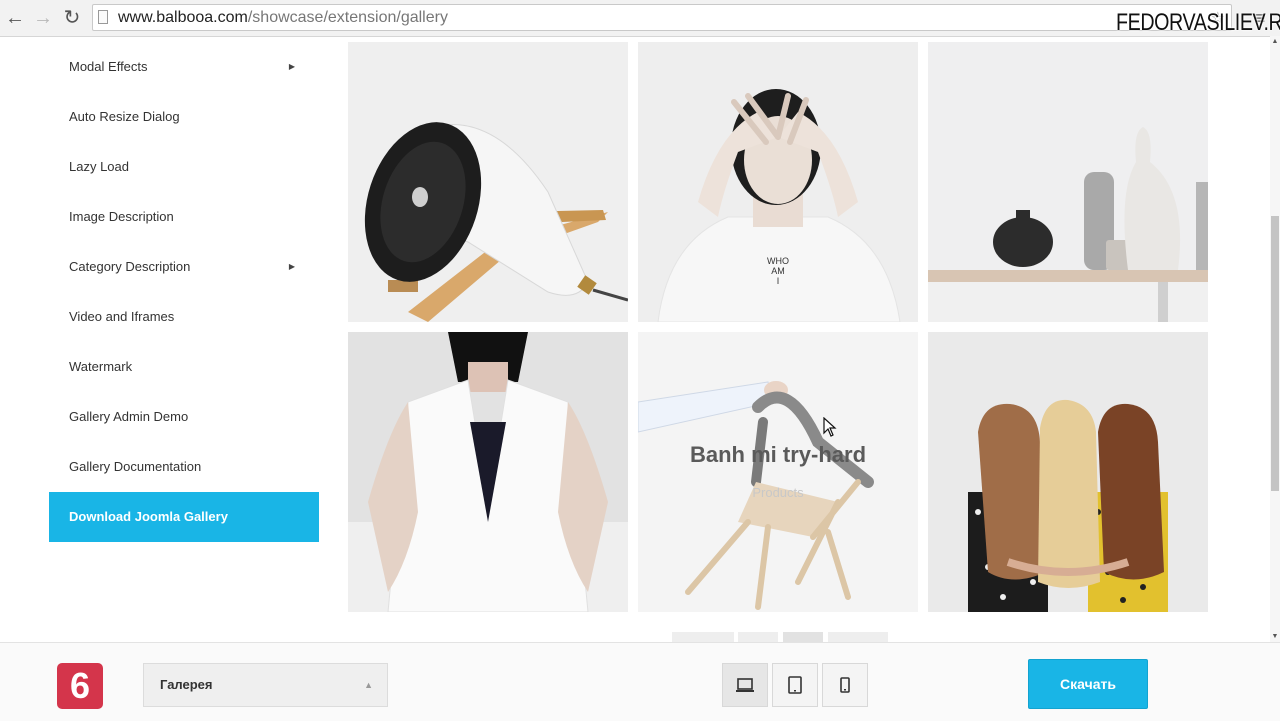 Image resolution: width=1280 pixels, height=721 pixels. What do you see at coordinates (778, 261) in the screenshot?
I see `svg-text: WHO` at bounding box center [778, 261].